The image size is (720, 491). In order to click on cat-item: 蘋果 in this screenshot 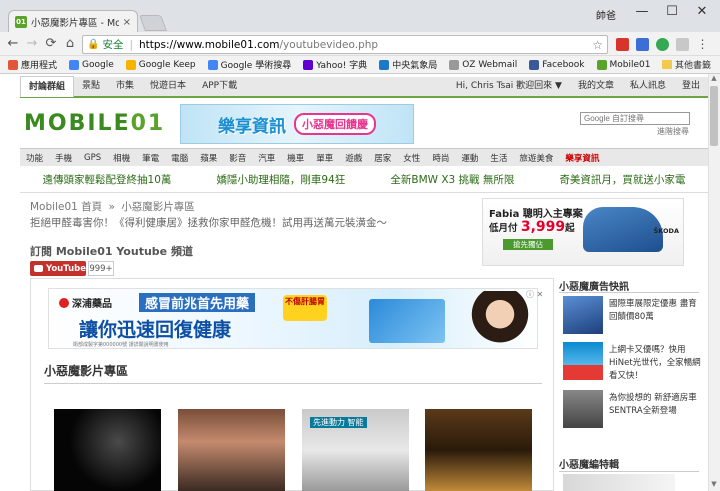, I will do `click(208, 158)`.